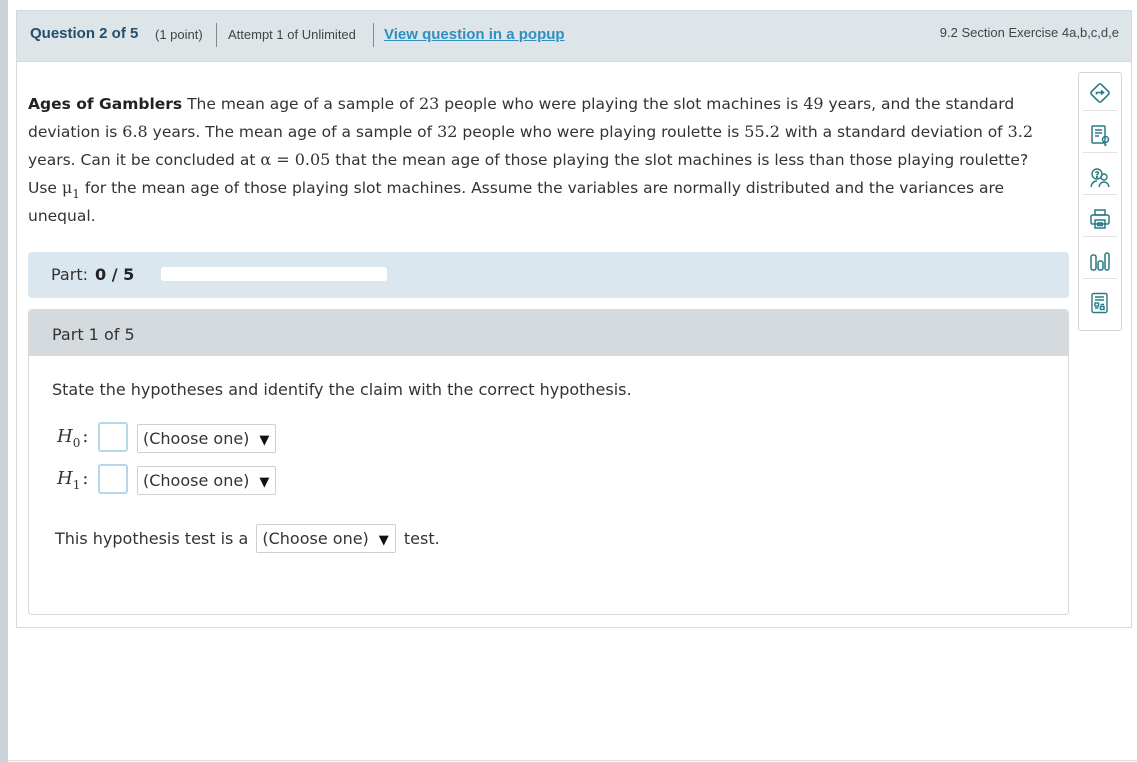 This screenshot has height=762, width=1137. Describe the element at coordinates (69, 274) in the screenshot. I see `part-label: Part:` at that location.